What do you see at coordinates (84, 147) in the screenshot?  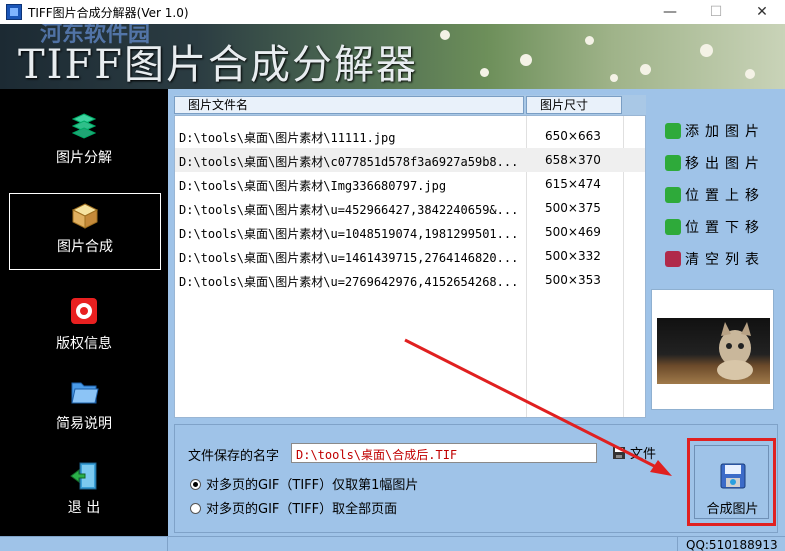 I see `sidebar-item-decompose: 图片分解` at bounding box center [84, 147].